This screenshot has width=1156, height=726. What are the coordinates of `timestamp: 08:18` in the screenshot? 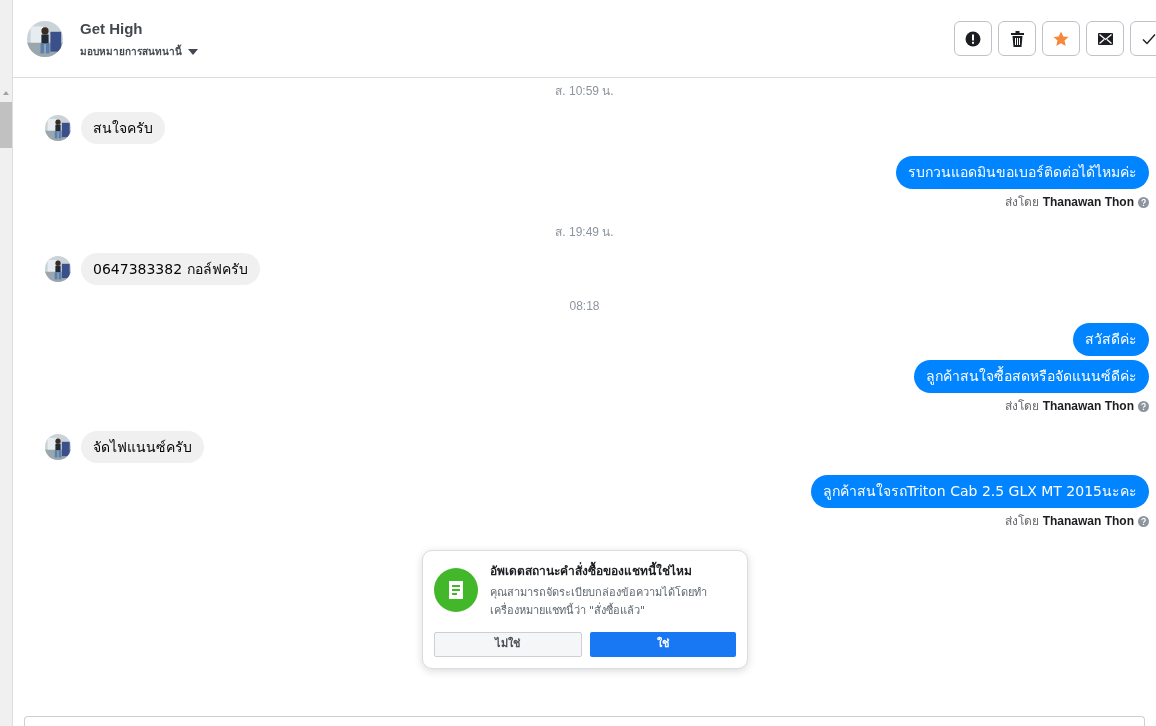 It's located at (584, 306).